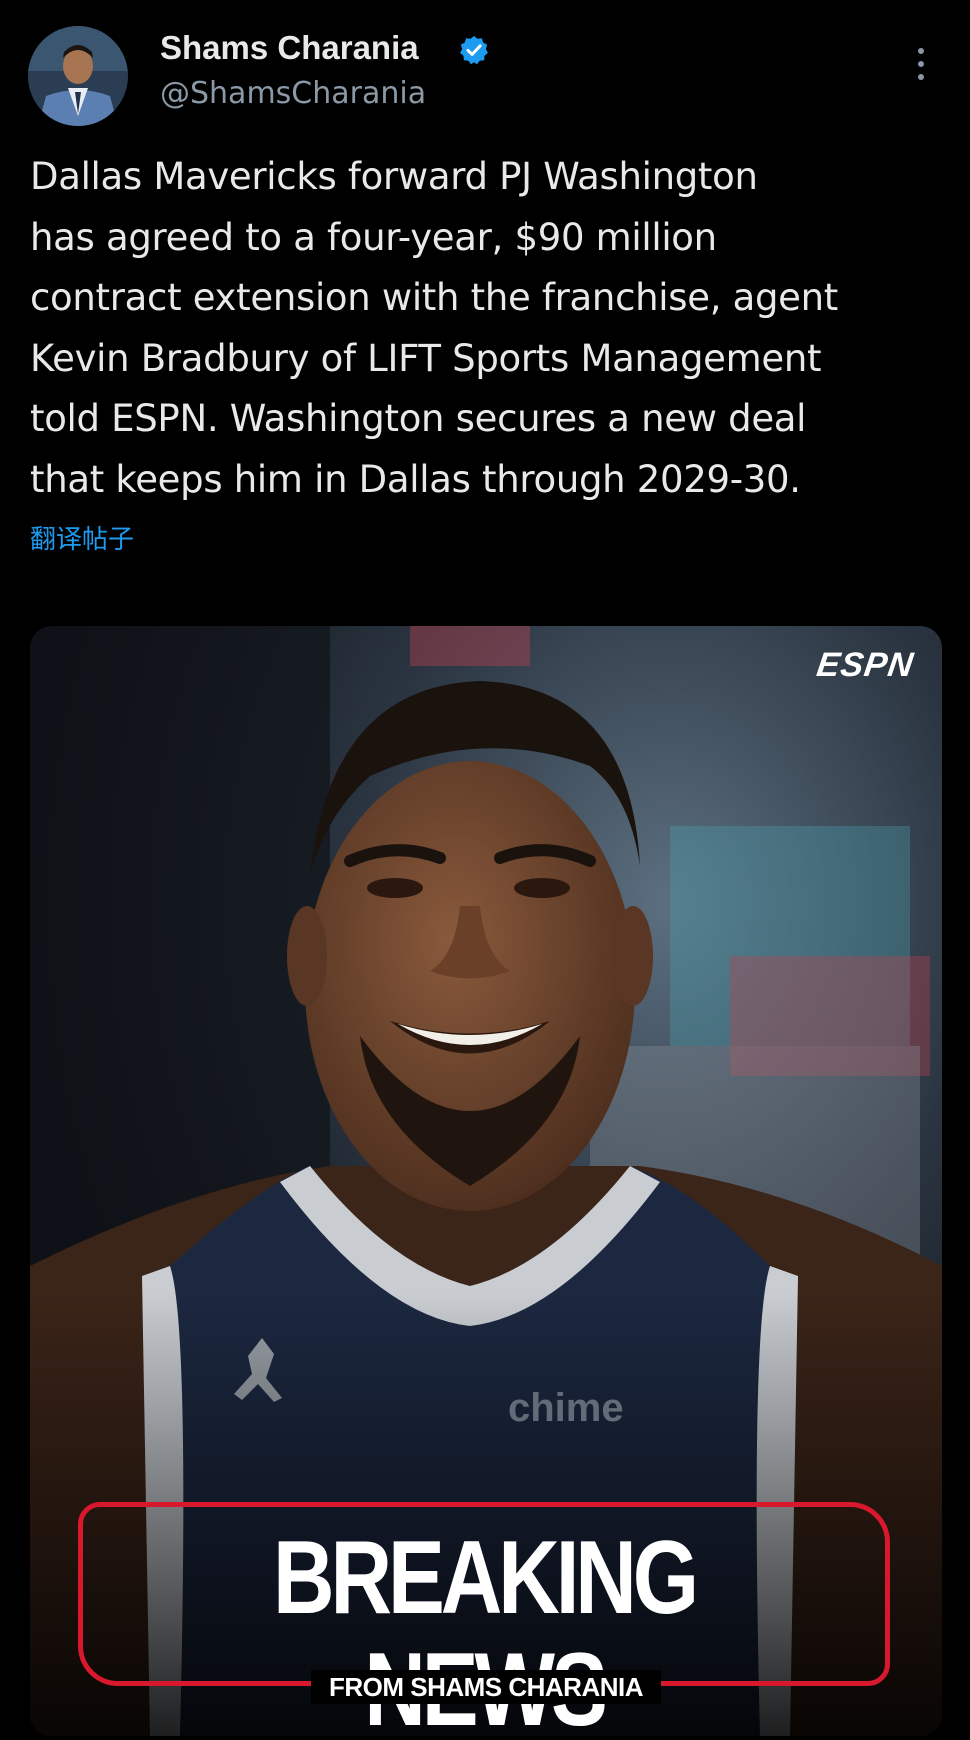  I want to click on author-handle: @ShamsCharania, so click(293, 94).